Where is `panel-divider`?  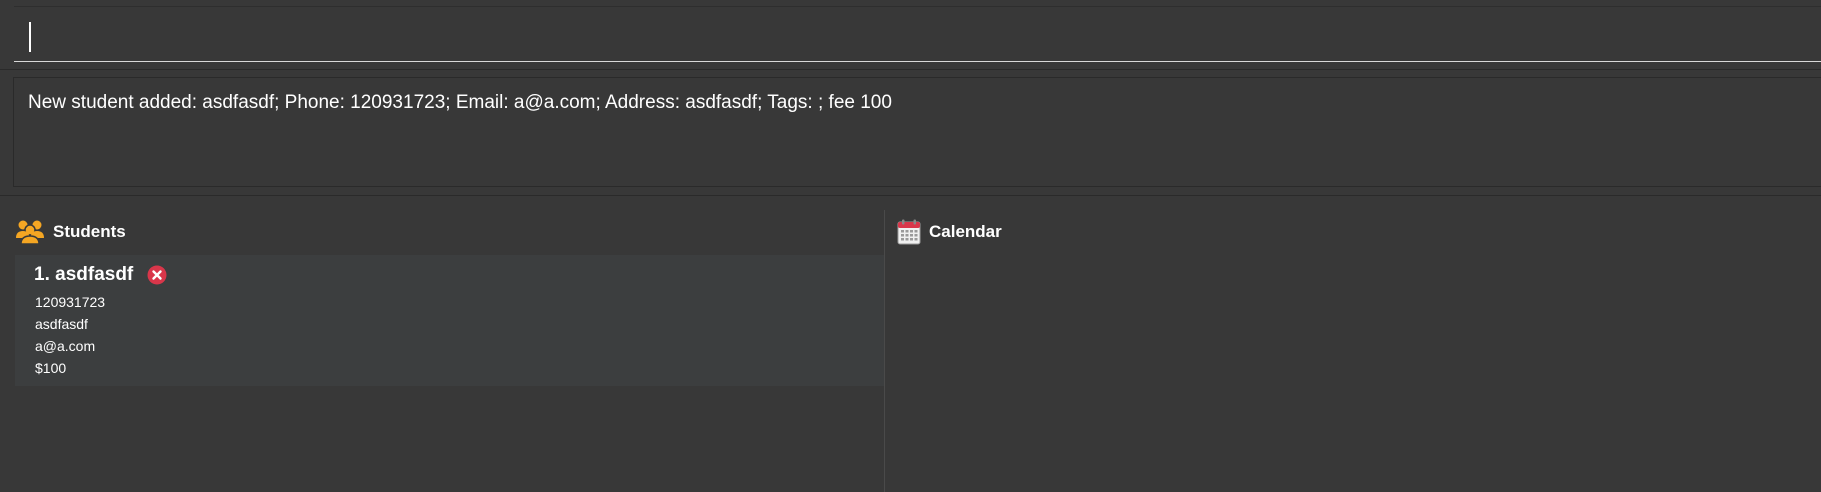 panel-divider is located at coordinates (884, 351).